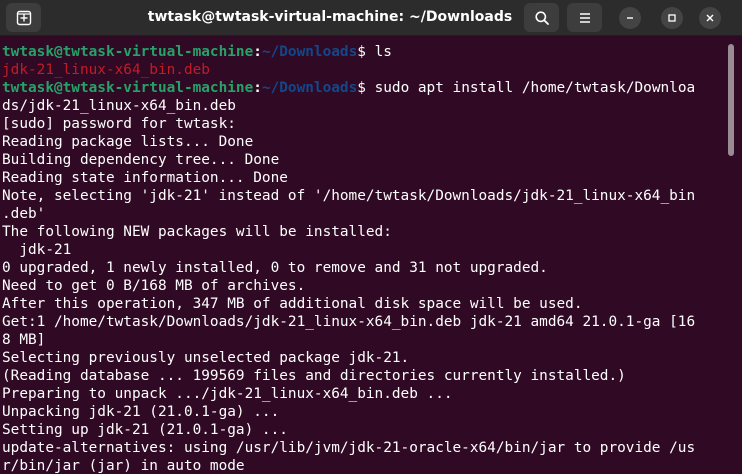 The image size is (742, 474). What do you see at coordinates (24, 340) in the screenshot?
I see `output-text: 8 MB]` at bounding box center [24, 340].